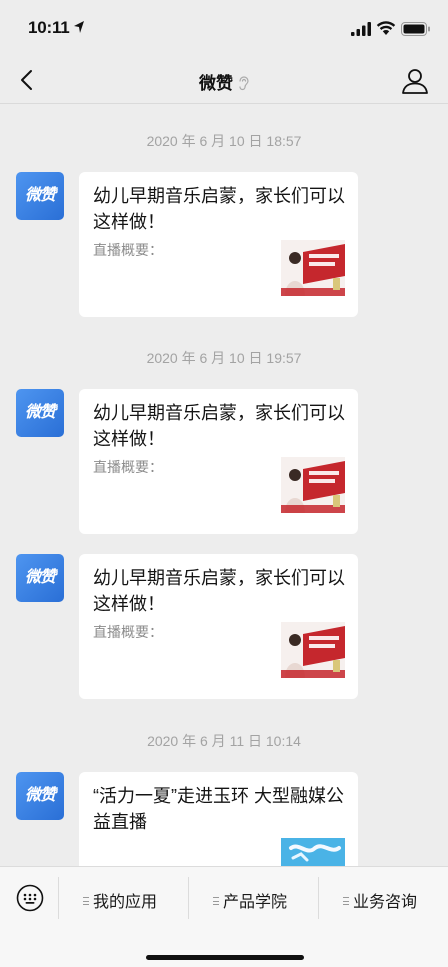 The height and width of the screenshot is (967, 448). I want to click on message-timestamp: 2020 年 6 月 11 日 10:14, so click(224, 741).